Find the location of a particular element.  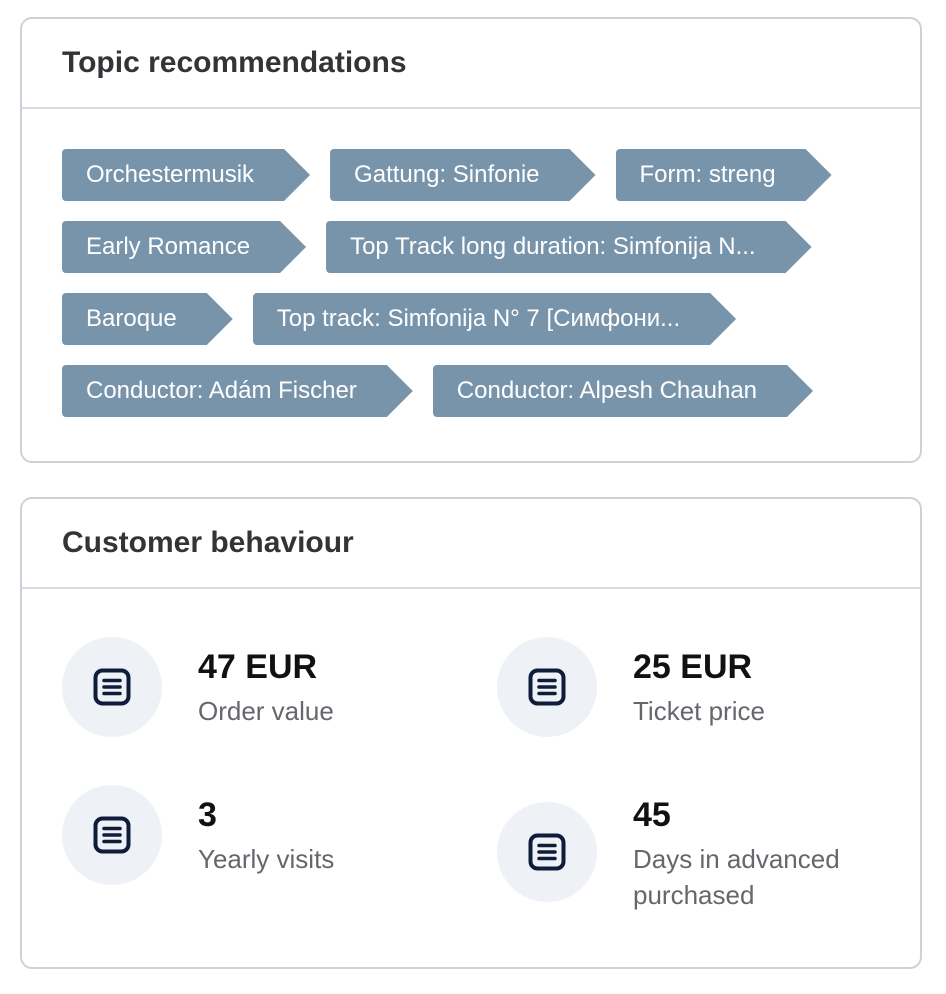

topic-tag: Early Romance is located at coordinates (184, 247).